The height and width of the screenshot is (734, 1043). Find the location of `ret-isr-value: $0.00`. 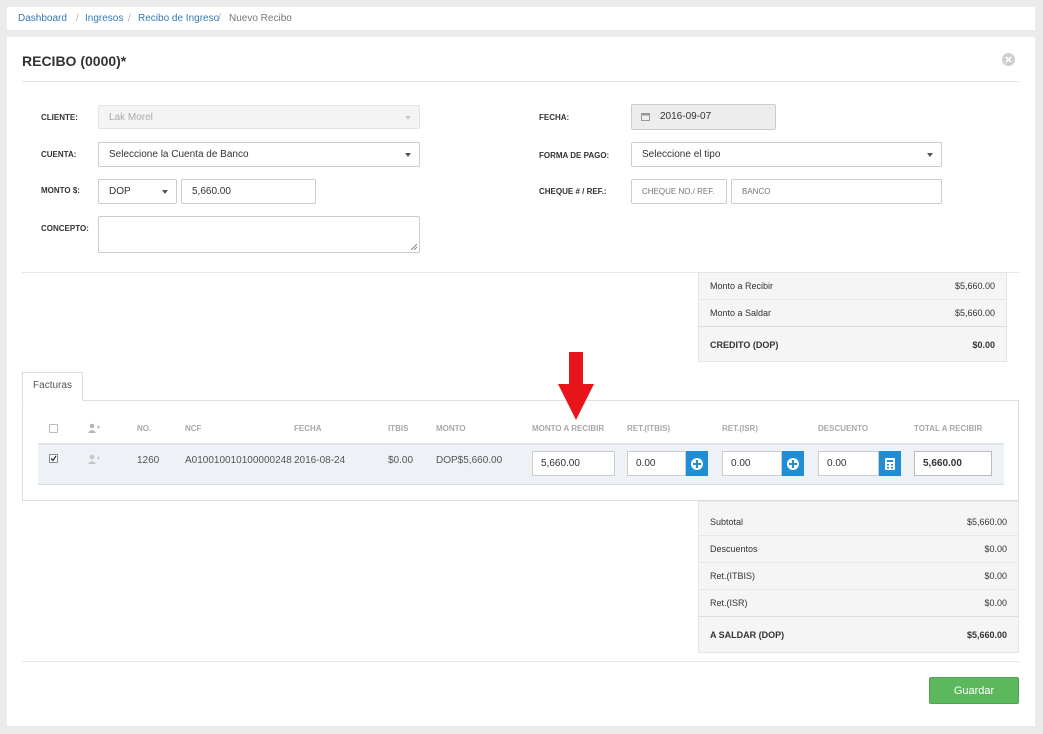

ret-isr-value: $0.00 is located at coordinates (995, 603).